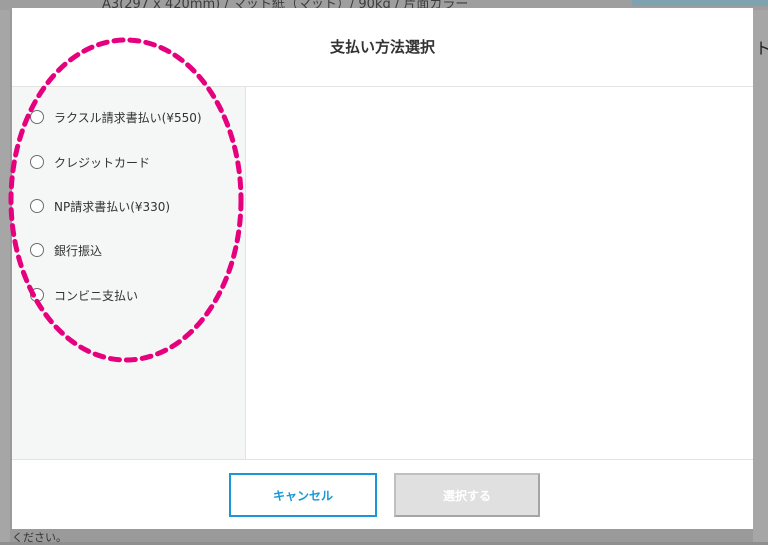  What do you see at coordinates (128, 117) in the screenshot?
I see `payment-option-label: ラクスル請求書払い(¥550)` at bounding box center [128, 117].